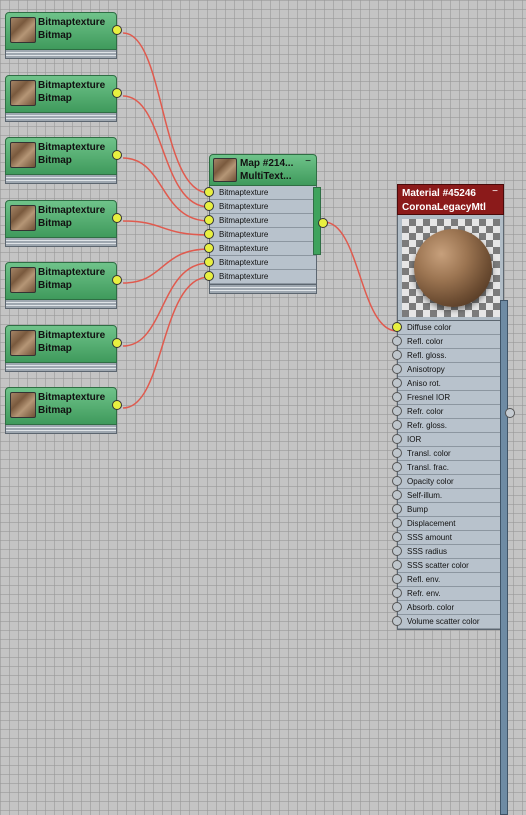 The width and height of the screenshot is (526, 815). What do you see at coordinates (447, 580) in the screenshot?
I see `material-input-slot: Refl. env.` at bounding box center [447, 580].